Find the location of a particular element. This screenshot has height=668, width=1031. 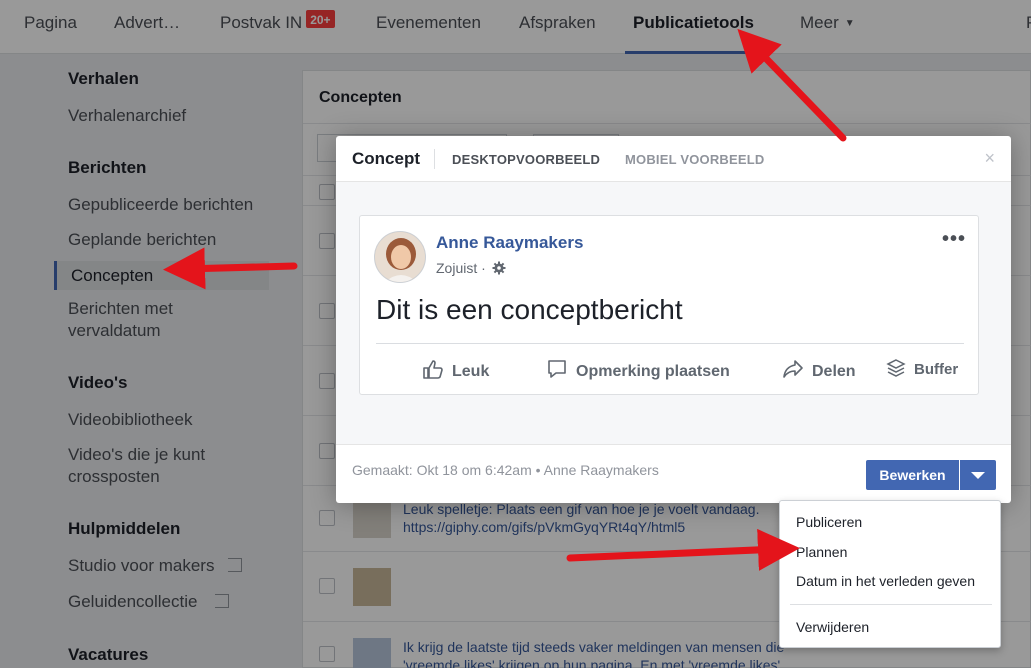

share-button: Delen is located at coordinates (819, 369).